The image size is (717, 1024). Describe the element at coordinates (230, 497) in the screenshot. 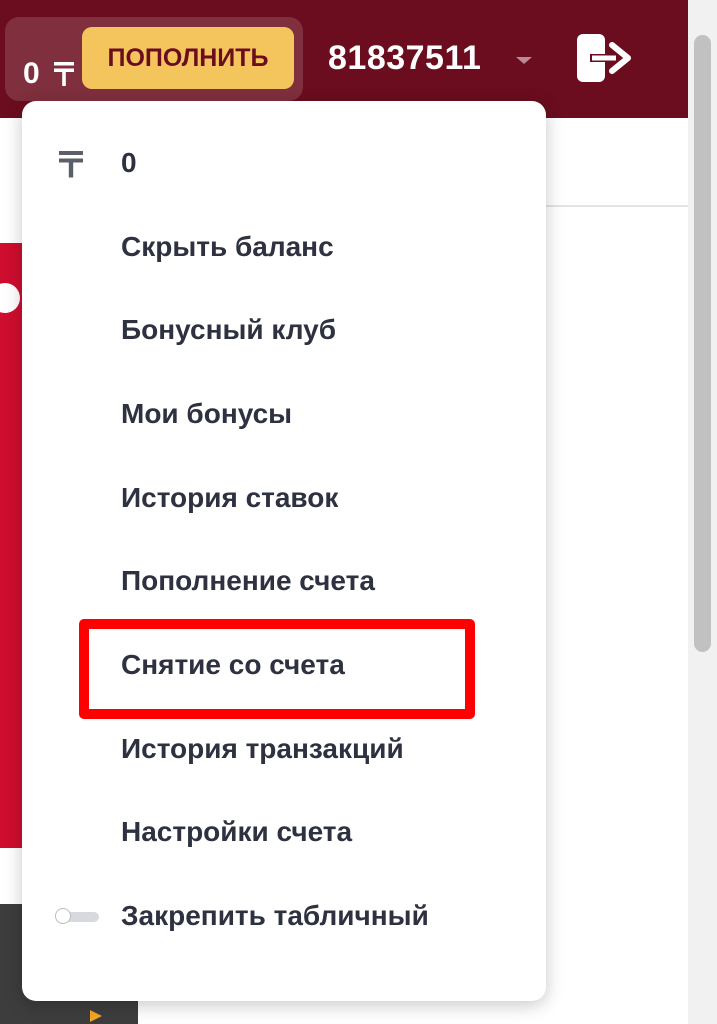

I see `menu-item-label: История ставок` at that location.